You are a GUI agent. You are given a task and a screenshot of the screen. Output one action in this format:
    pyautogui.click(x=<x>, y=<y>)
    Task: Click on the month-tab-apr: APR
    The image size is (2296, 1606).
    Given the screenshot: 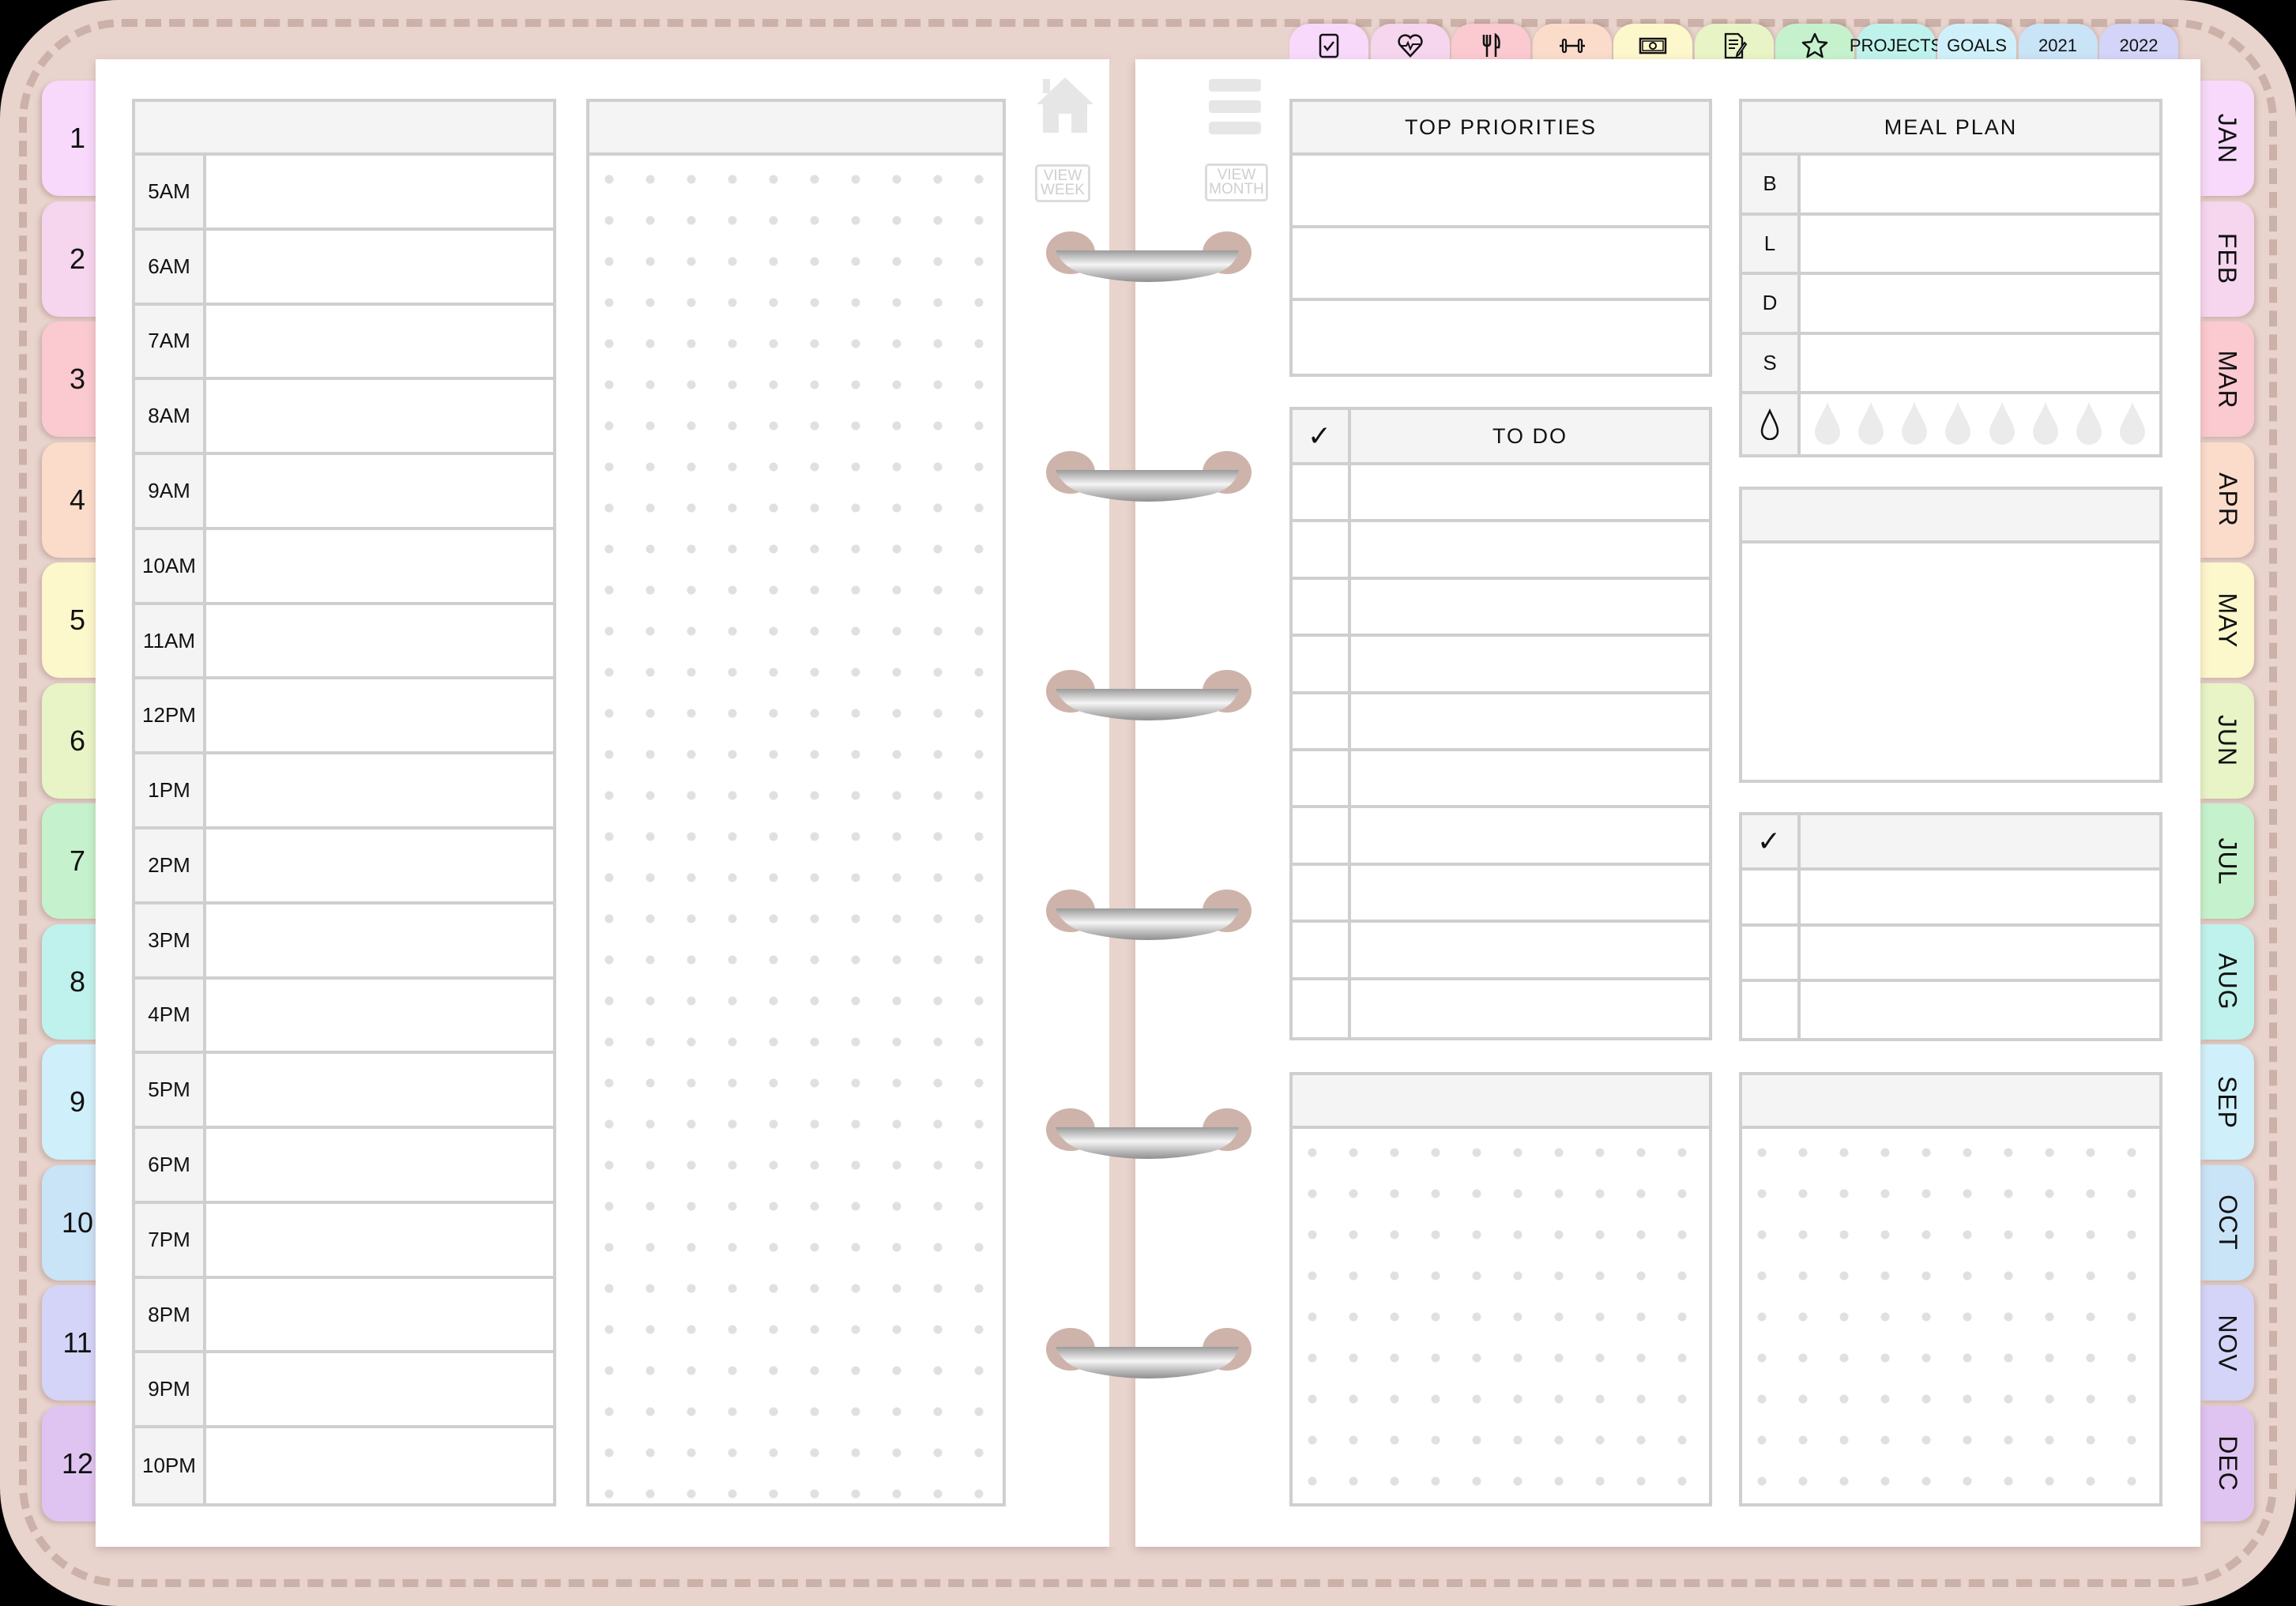 What is the action you would take?
    pyautogui.click(x=2227, y=500)
    